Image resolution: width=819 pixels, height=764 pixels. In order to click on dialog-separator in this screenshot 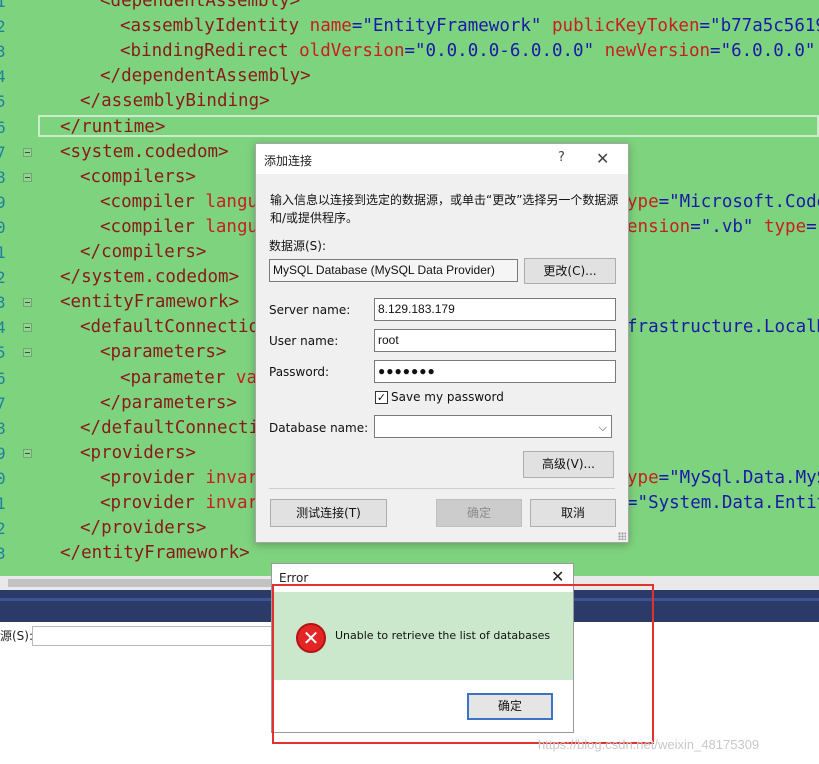, I will do `click(442, 488)`.